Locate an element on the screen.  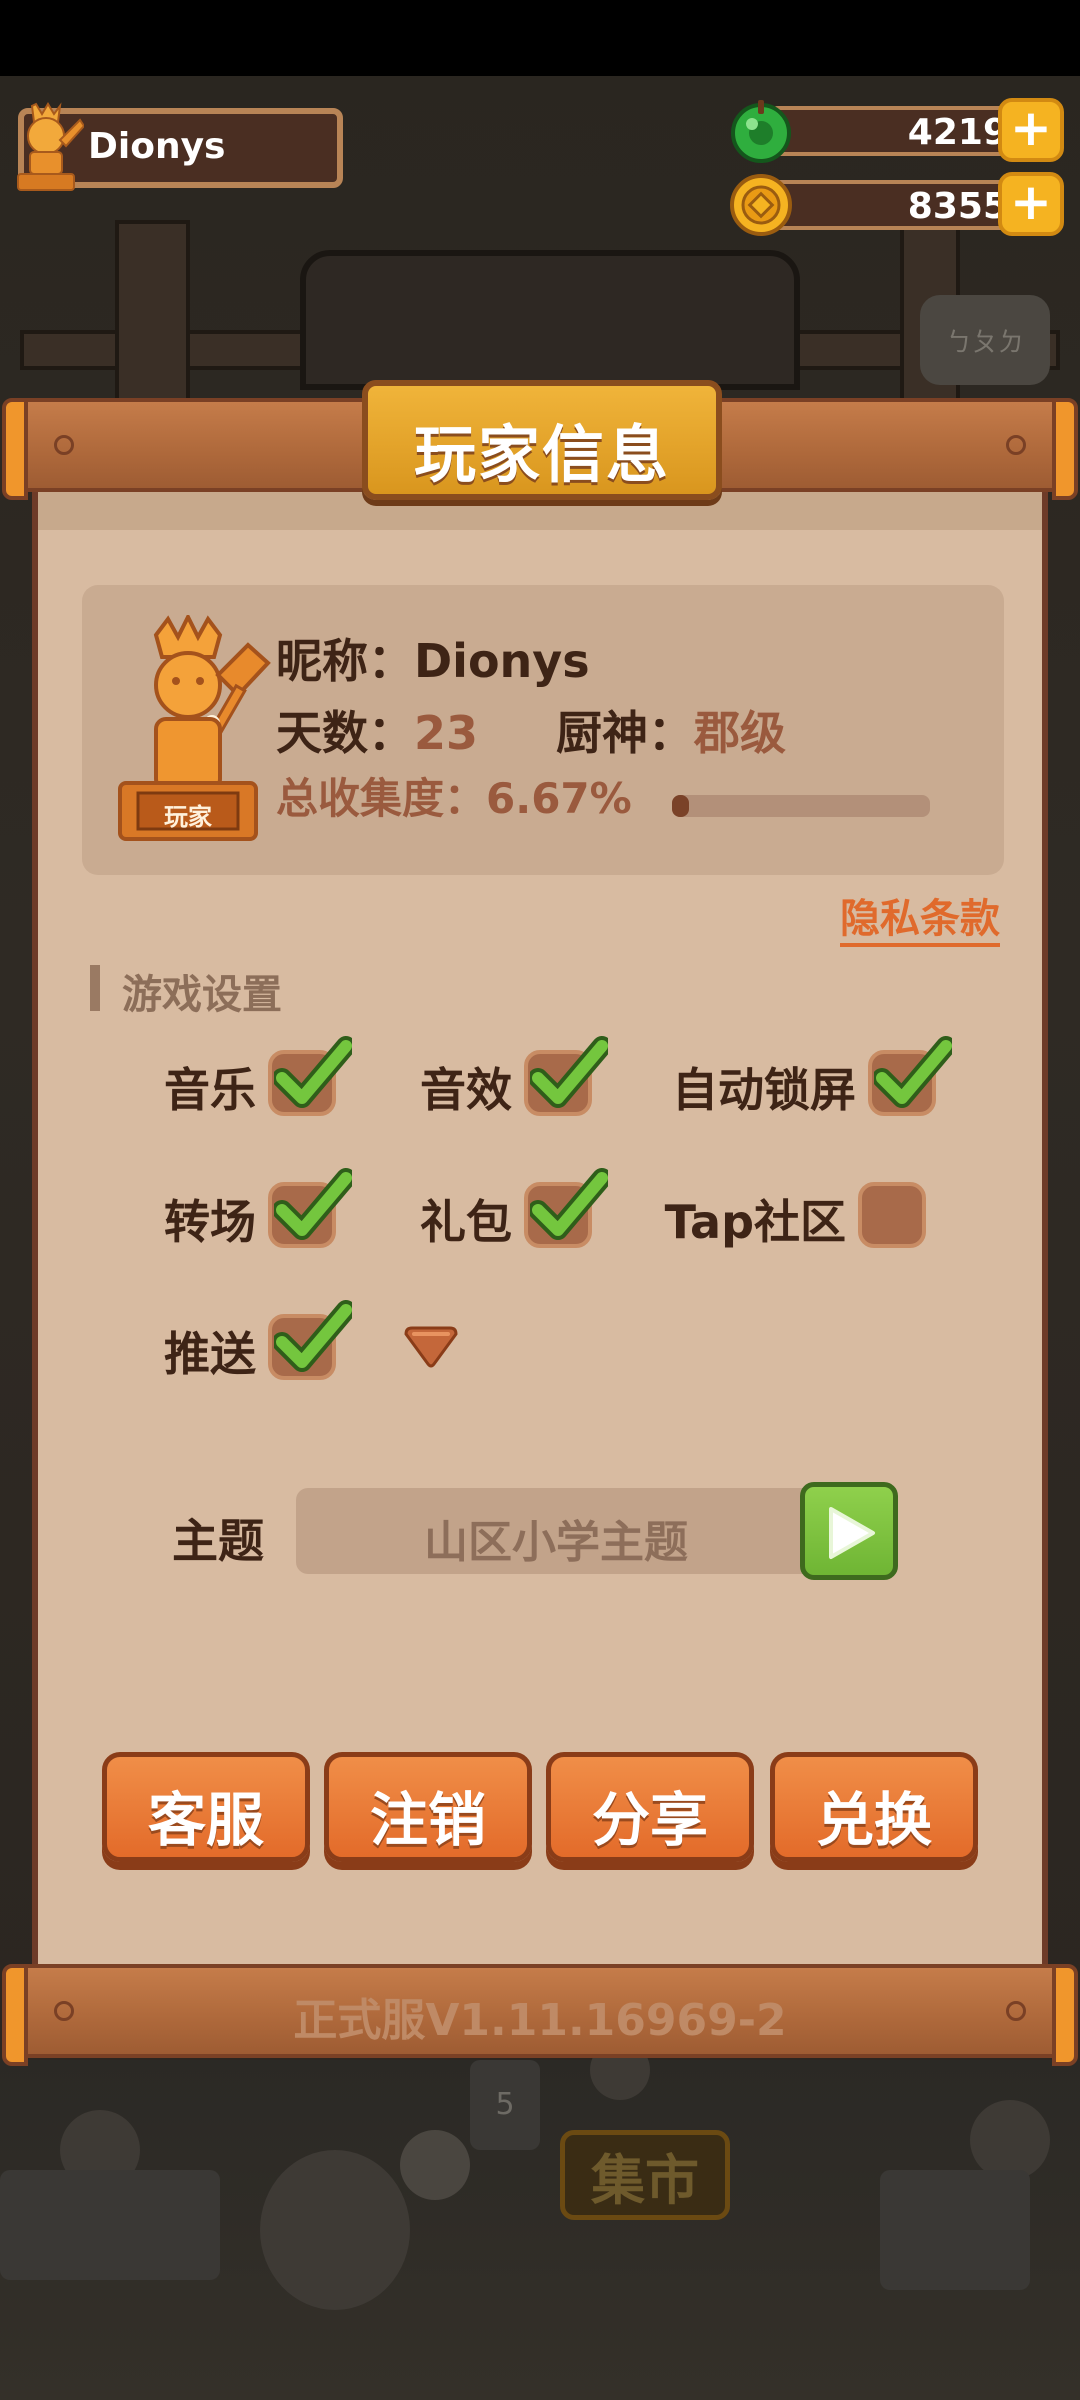
chef-rank-row: 厨神：郡级 is located at coordinates (671, 730).